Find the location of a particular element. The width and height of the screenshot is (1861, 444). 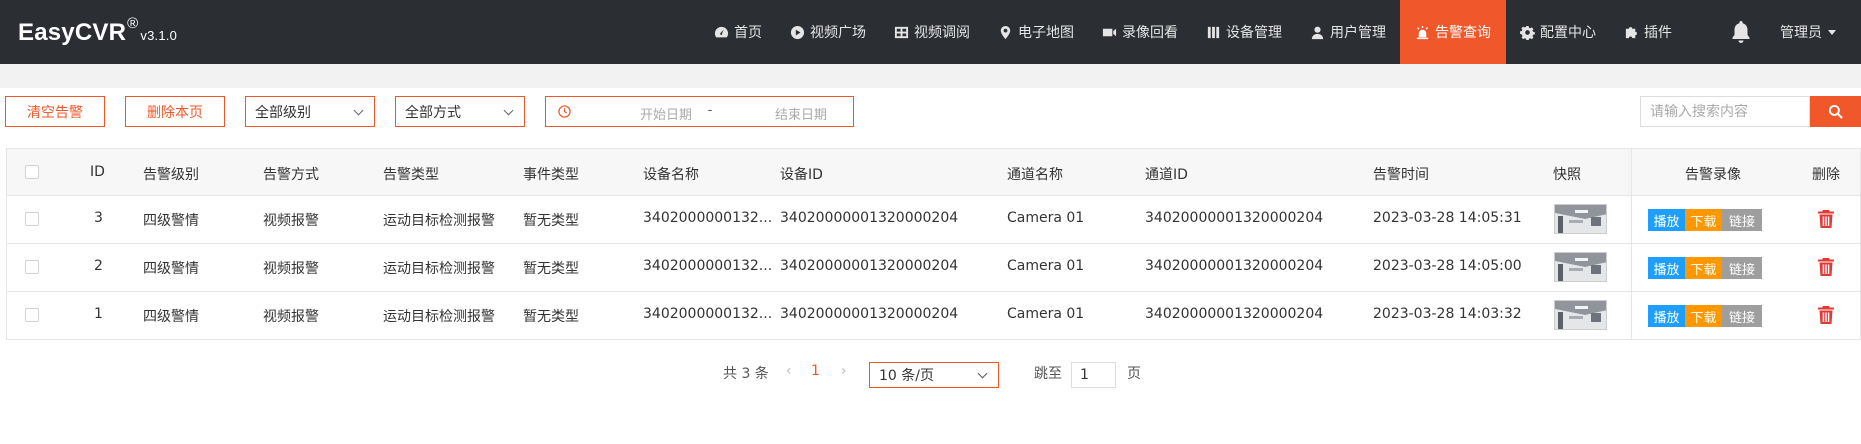

alarm-method-select: 全部方式 is located at coordinates (460, 111).